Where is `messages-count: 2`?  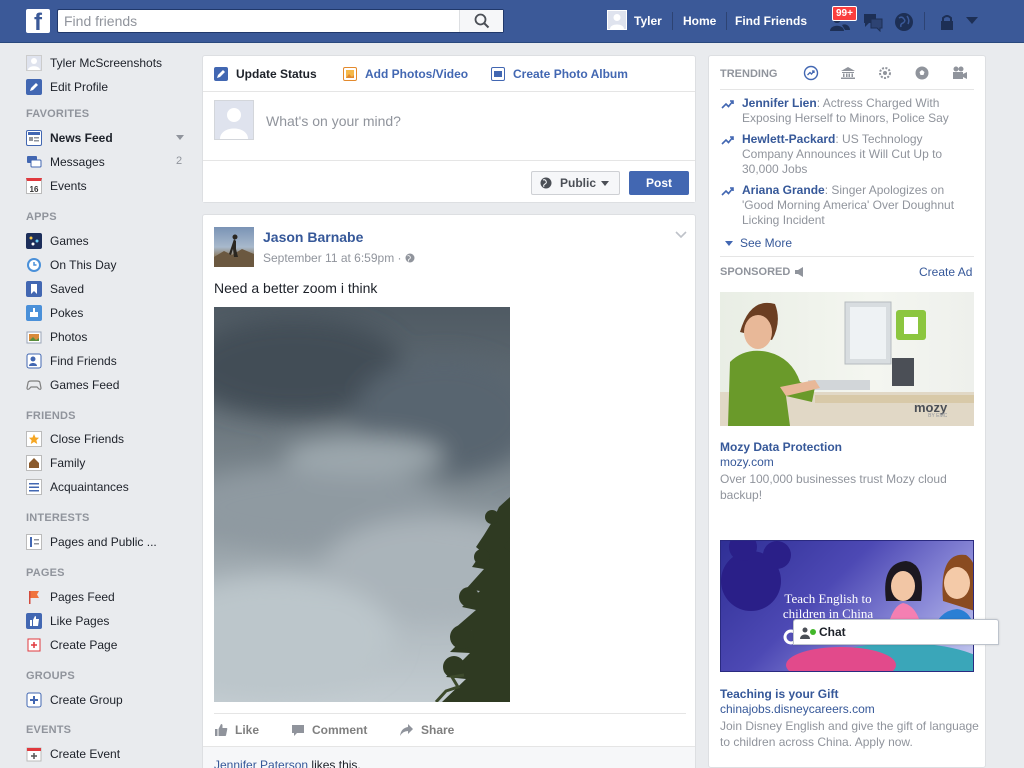
messages-count: 2 is located at coordinates (179, 161).